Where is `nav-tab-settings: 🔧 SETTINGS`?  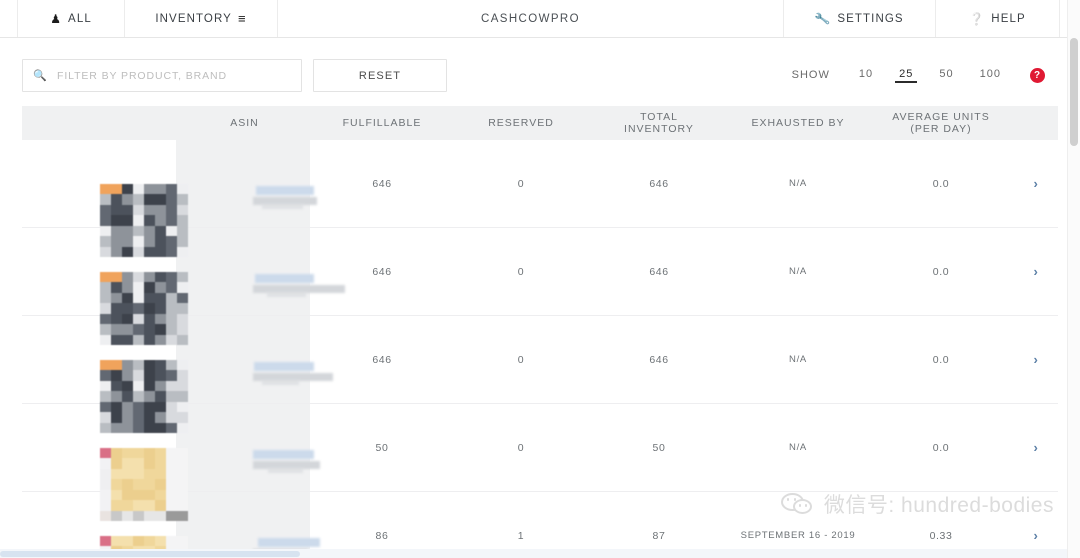 nav-tab-settings: 🔧 SETTINGS is located at coordinates (860, 18).